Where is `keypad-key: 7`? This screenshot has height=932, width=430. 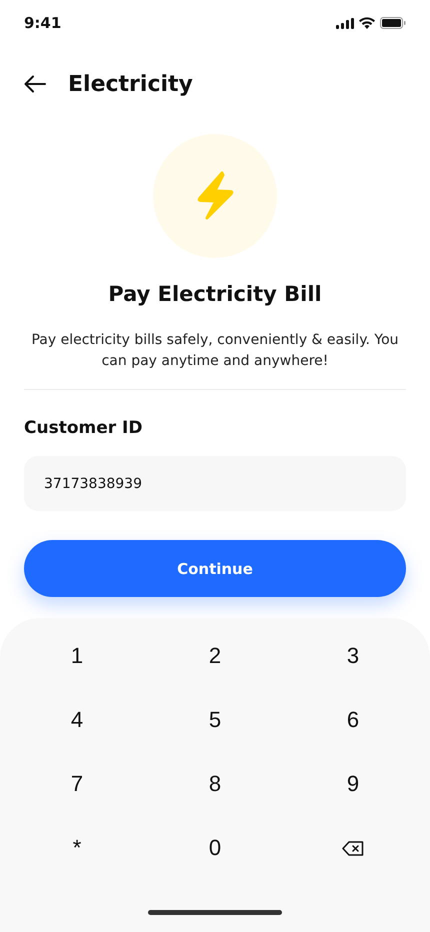
keypad-key: 7 is located at coordinates (77, 784).